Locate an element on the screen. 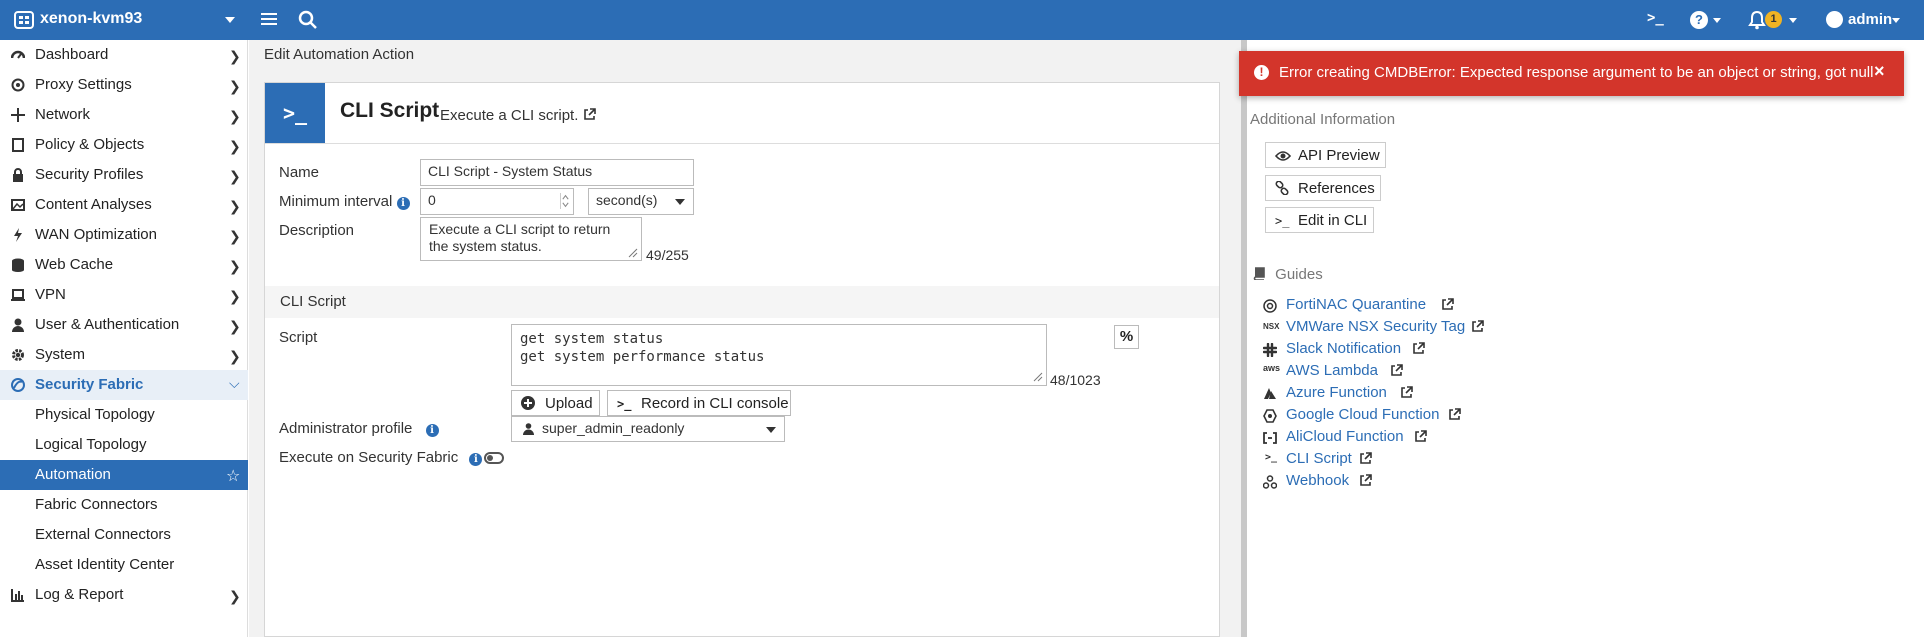 The image size is (1924, 637). sidebar-item-security-profiles: Security Profiles ❯ is located at coordinates (124, 175).